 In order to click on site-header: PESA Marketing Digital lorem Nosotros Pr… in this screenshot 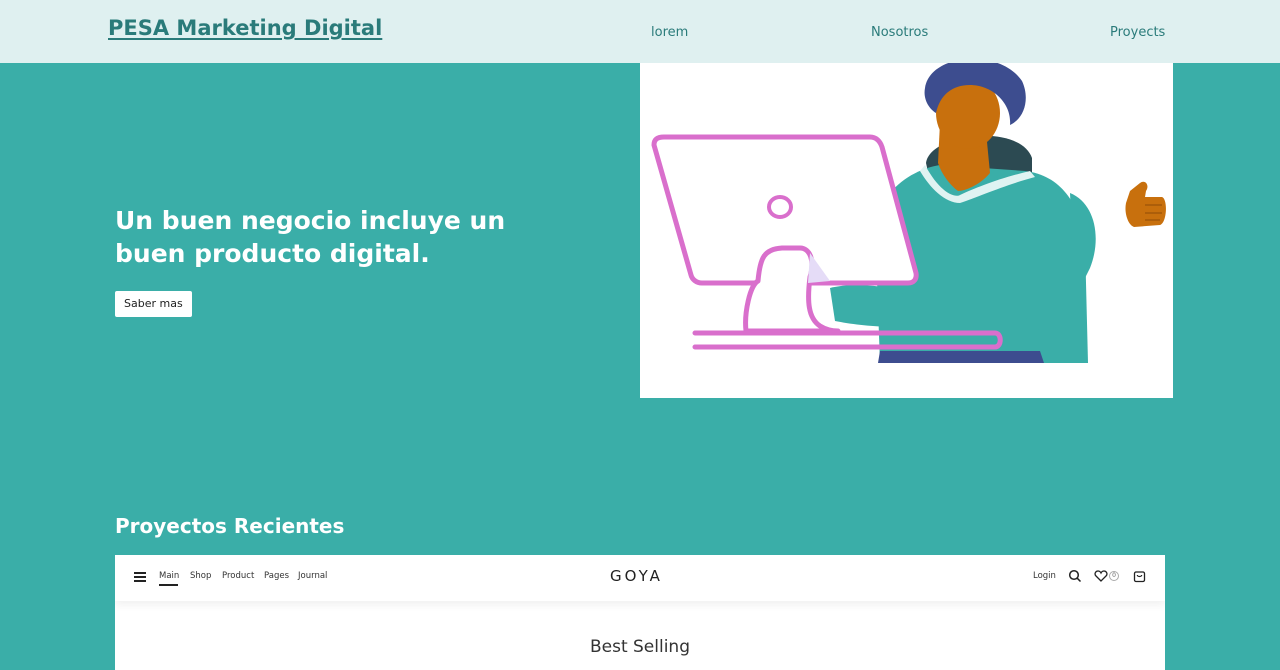, I will do `click(640, 31)`.